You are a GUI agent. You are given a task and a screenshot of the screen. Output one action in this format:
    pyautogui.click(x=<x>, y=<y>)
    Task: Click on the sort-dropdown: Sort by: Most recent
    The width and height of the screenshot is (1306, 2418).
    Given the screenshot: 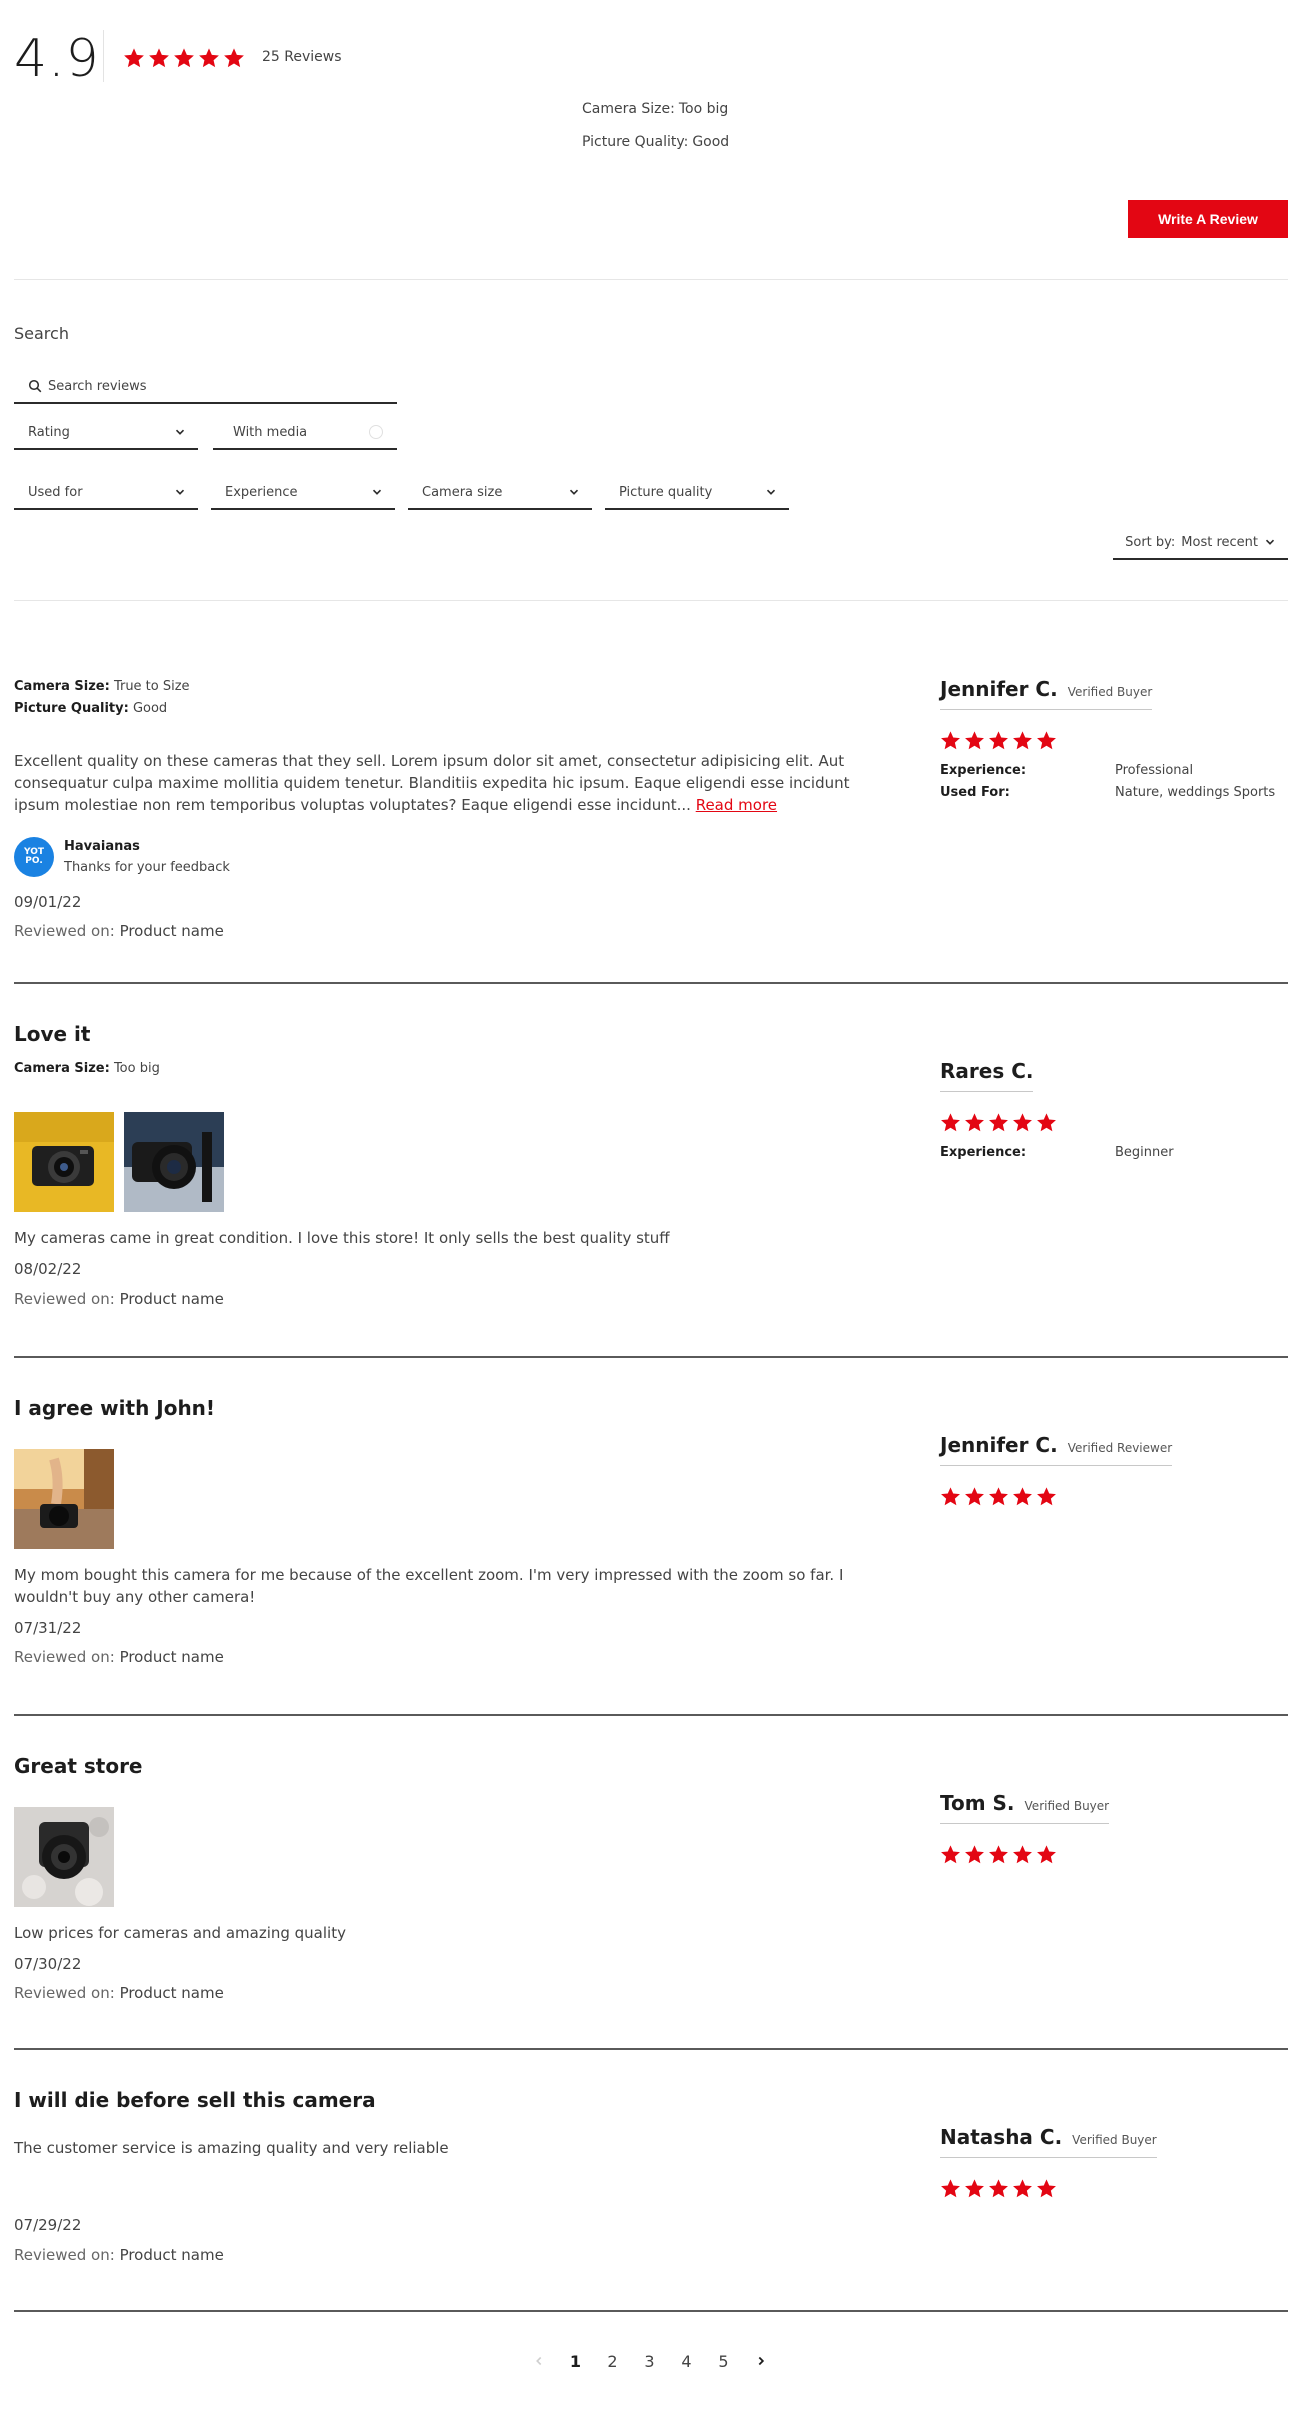 What is the action you would take?
    pyautogui.click(x=1200, y=543)
    